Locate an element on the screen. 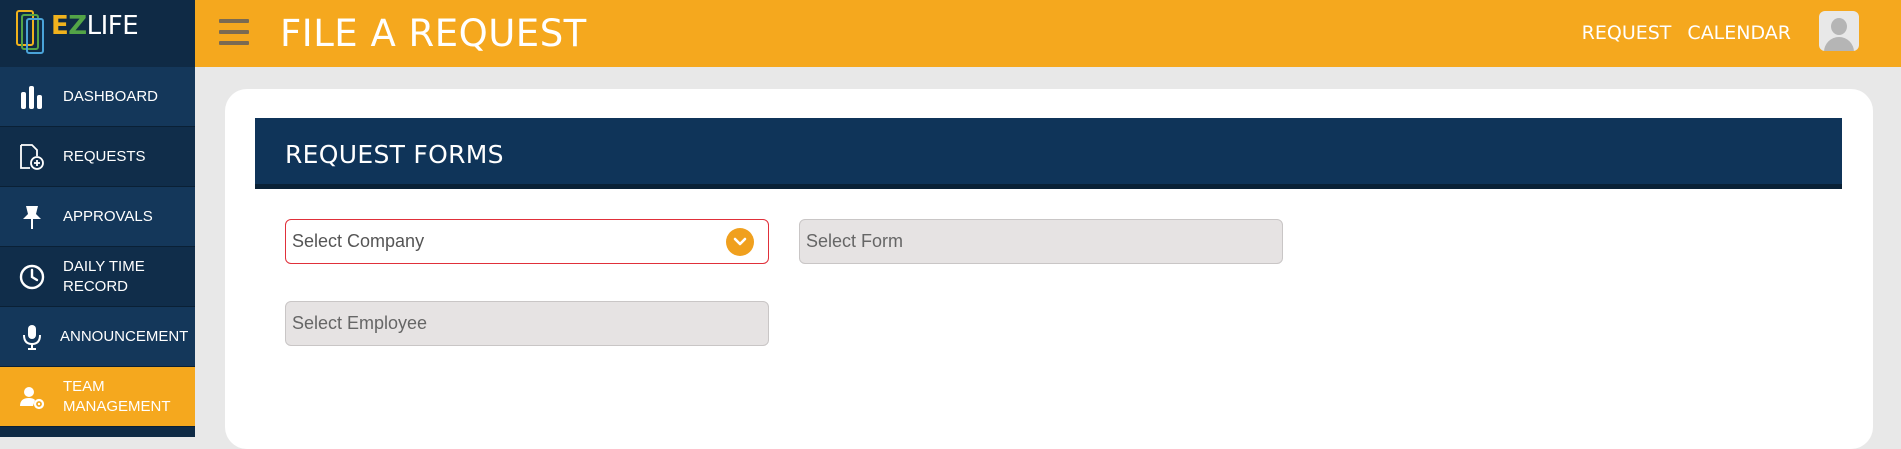  top-links: REQUEST CALENDAR is located at coordinates (1686, 33).